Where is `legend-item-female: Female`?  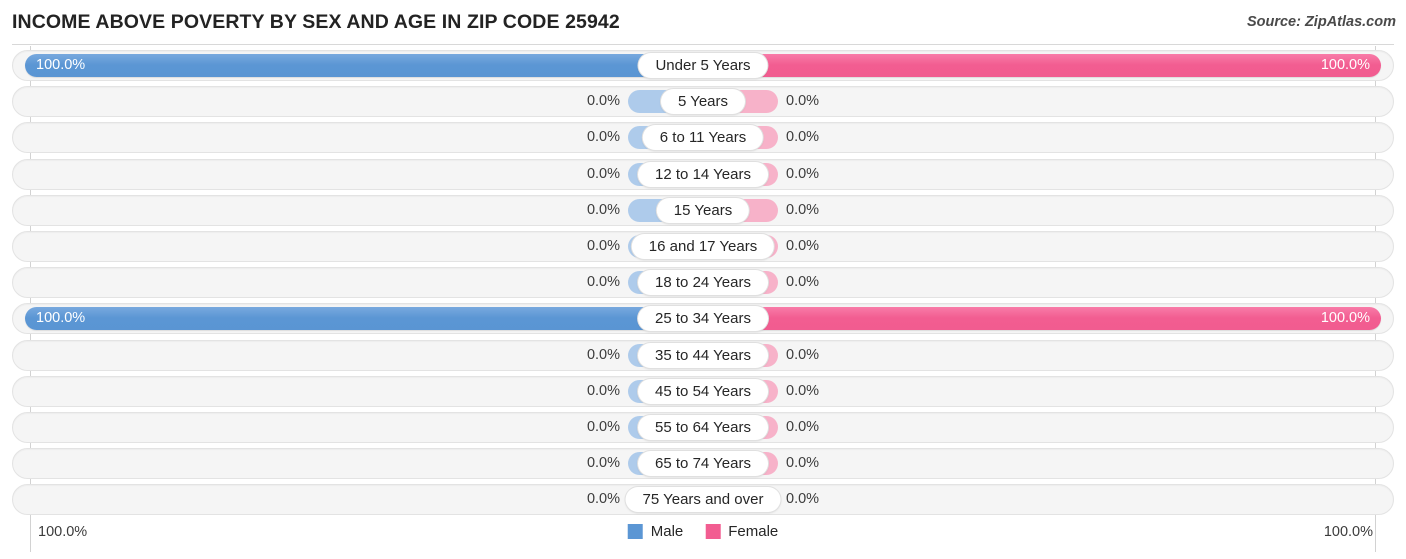 legend-item-female: Female is located at coordinates (741, 531).